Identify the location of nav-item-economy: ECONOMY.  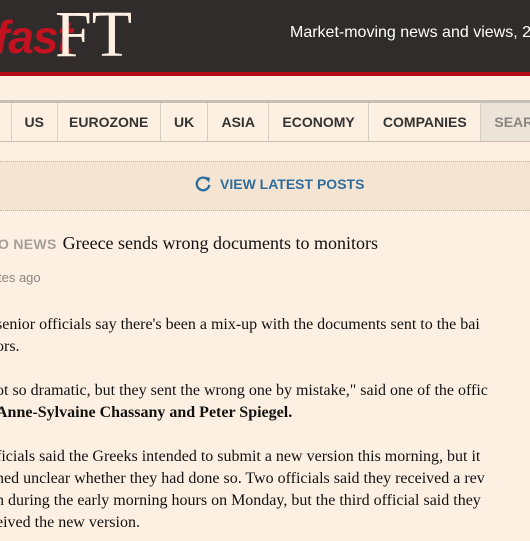
(317, 122).